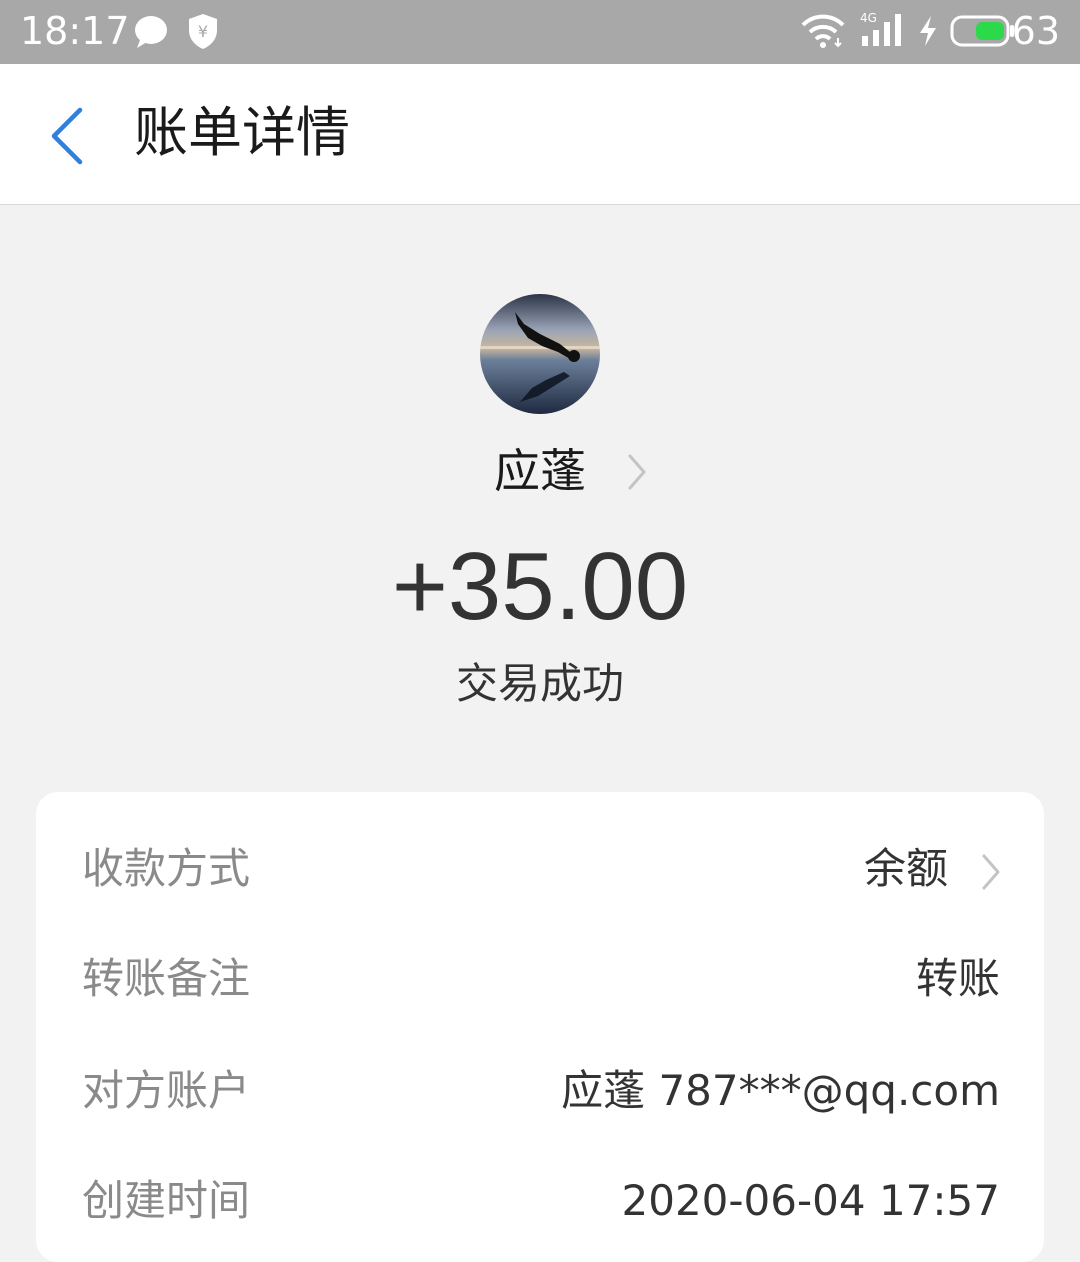 This screenshot has height=1262, width=1080. I want to click on avatar-image, so click(540, 354).